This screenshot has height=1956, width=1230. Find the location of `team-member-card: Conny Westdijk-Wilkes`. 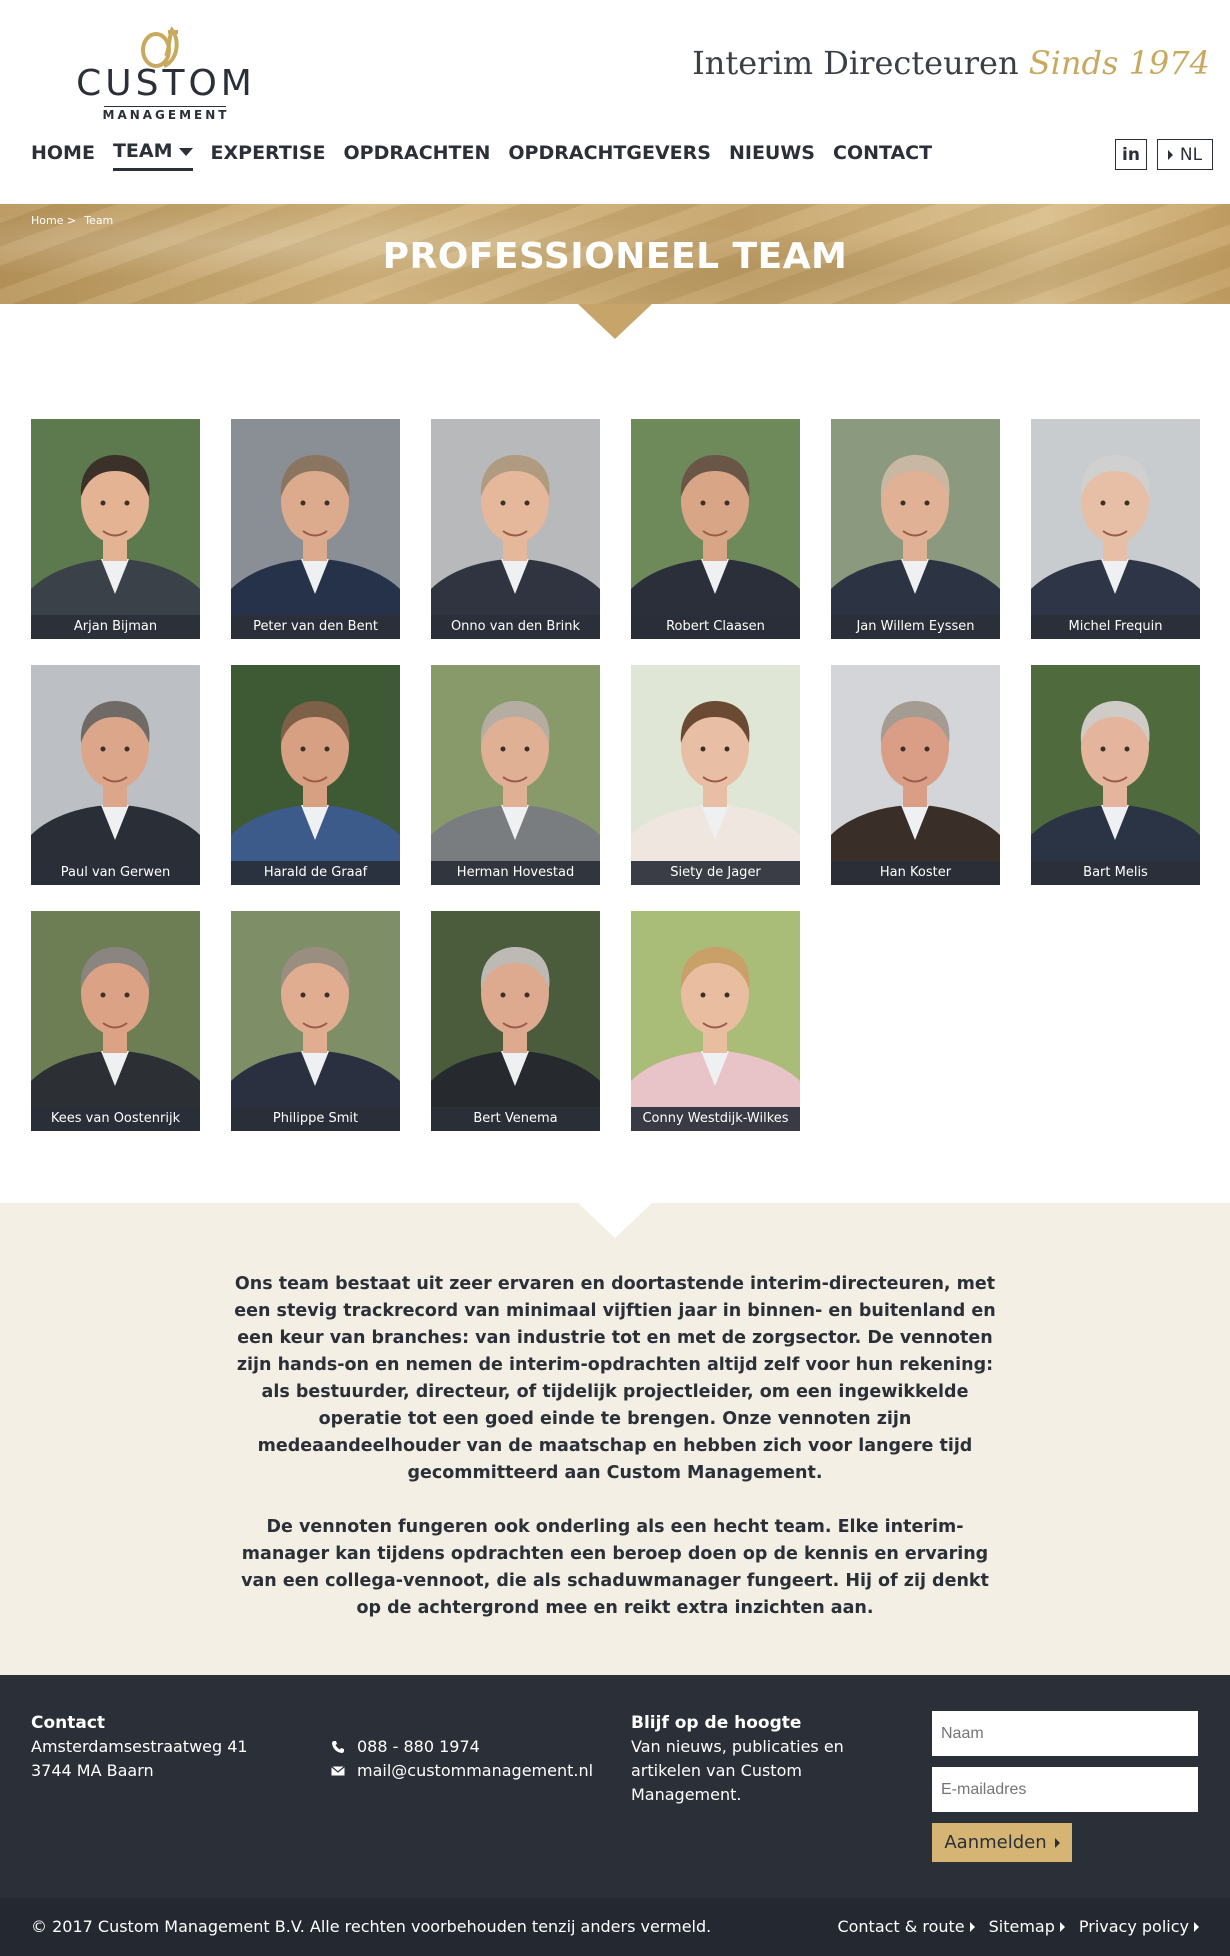

team-member-card: Conny Westdijk-Wilkes is located at coordinates (715, 1021).